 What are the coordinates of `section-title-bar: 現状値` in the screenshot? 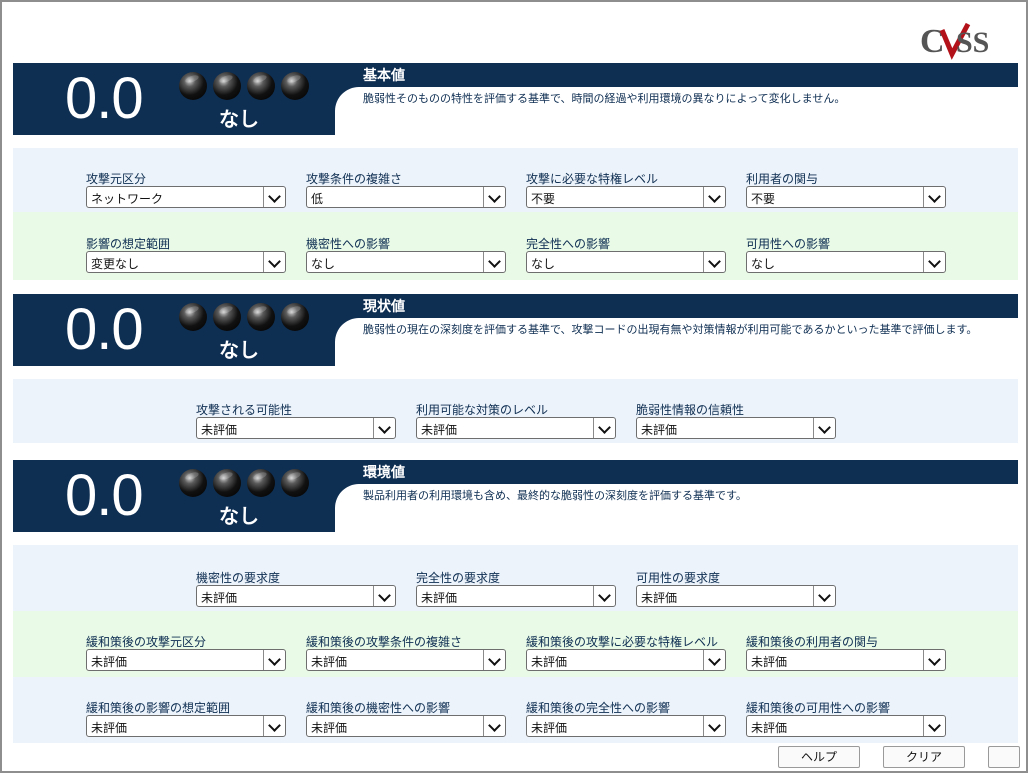 It's located at (676, 306).